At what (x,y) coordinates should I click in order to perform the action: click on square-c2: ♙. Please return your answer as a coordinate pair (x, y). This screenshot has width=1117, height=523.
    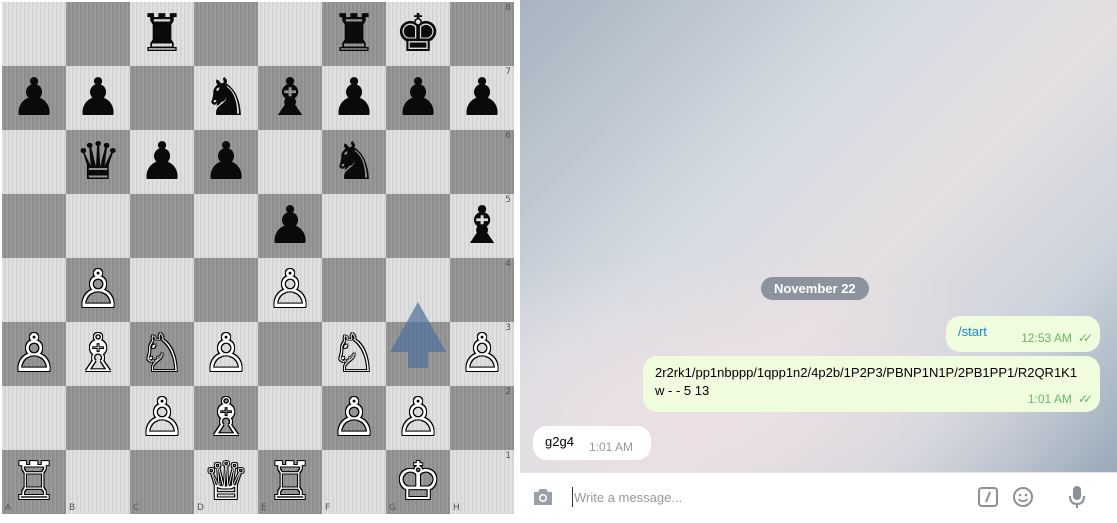
    Looking at the image, I should click on (162, 418).